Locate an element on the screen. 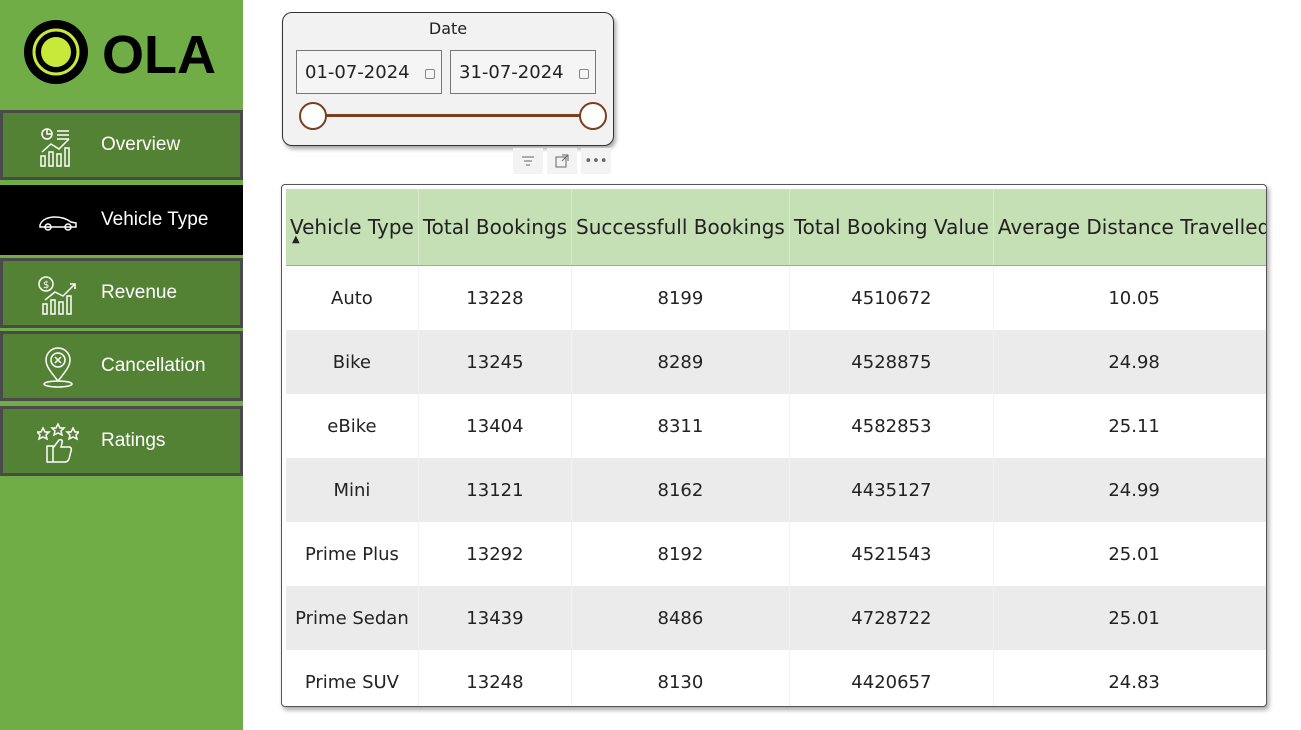 Image resolution: width=1301 pixels, height=730 pixels. nav-label: Ratings is located at coordinates (133, 440).